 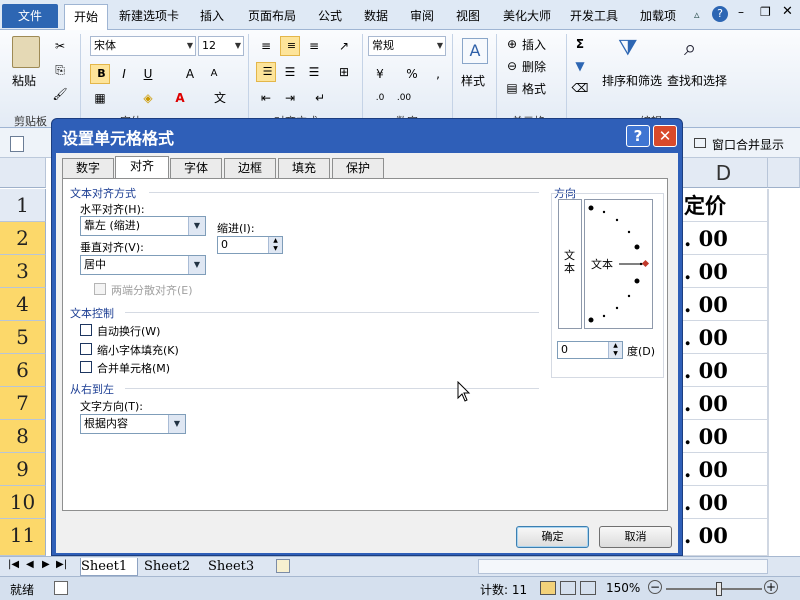 I want to click on fill-color-icon: ◈, so click(x=148, y=98).